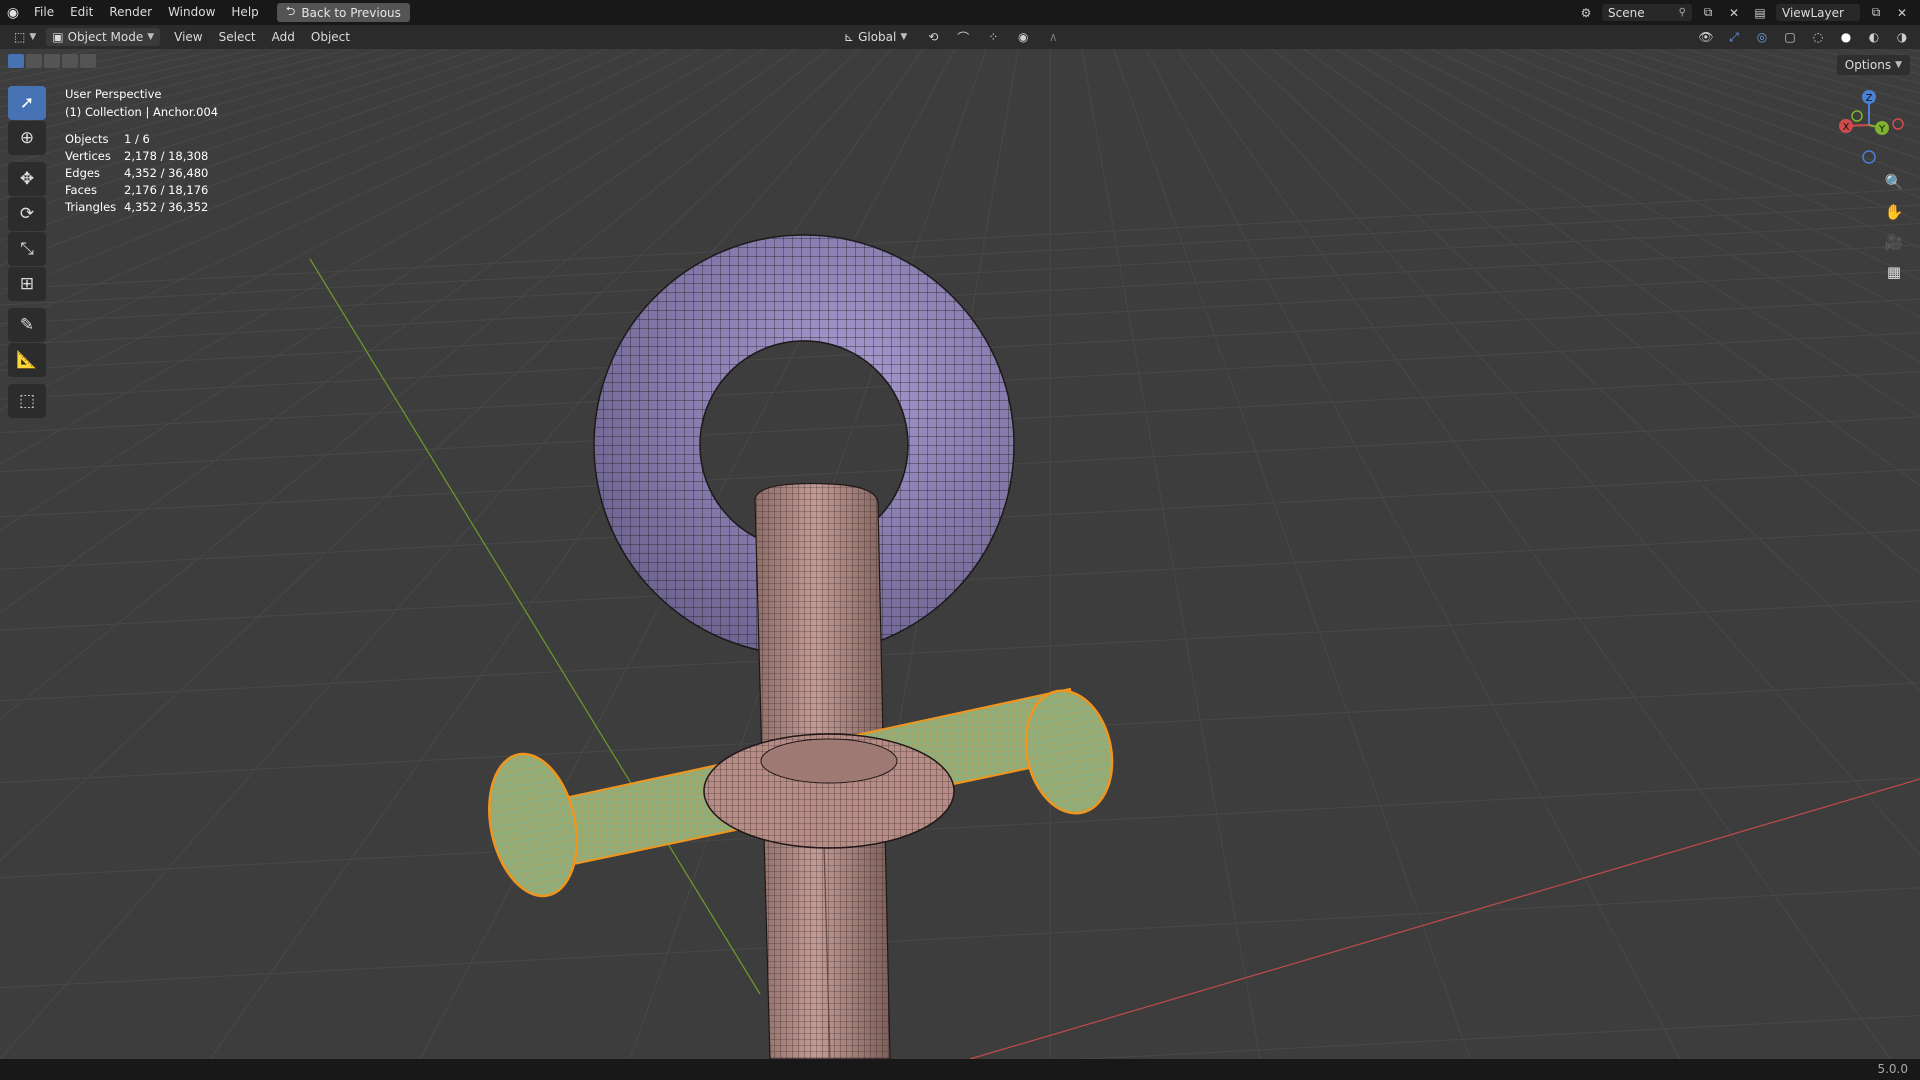 This screenshot has width=1920, height=1080. Describe the element at coordinates (1876, 13) in the screenshot. I see `new-view-layer-icon: ⧉` at that location.